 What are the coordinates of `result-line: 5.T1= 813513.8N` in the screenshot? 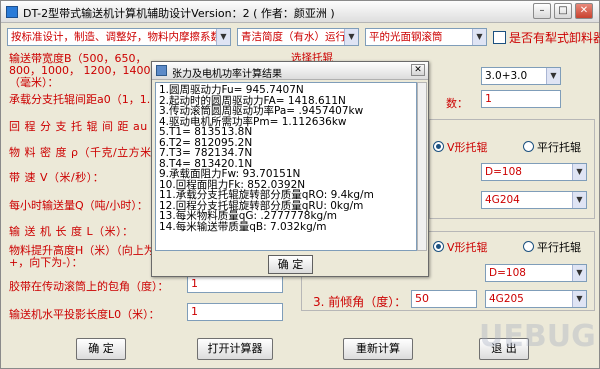 It's located at (206, 132).